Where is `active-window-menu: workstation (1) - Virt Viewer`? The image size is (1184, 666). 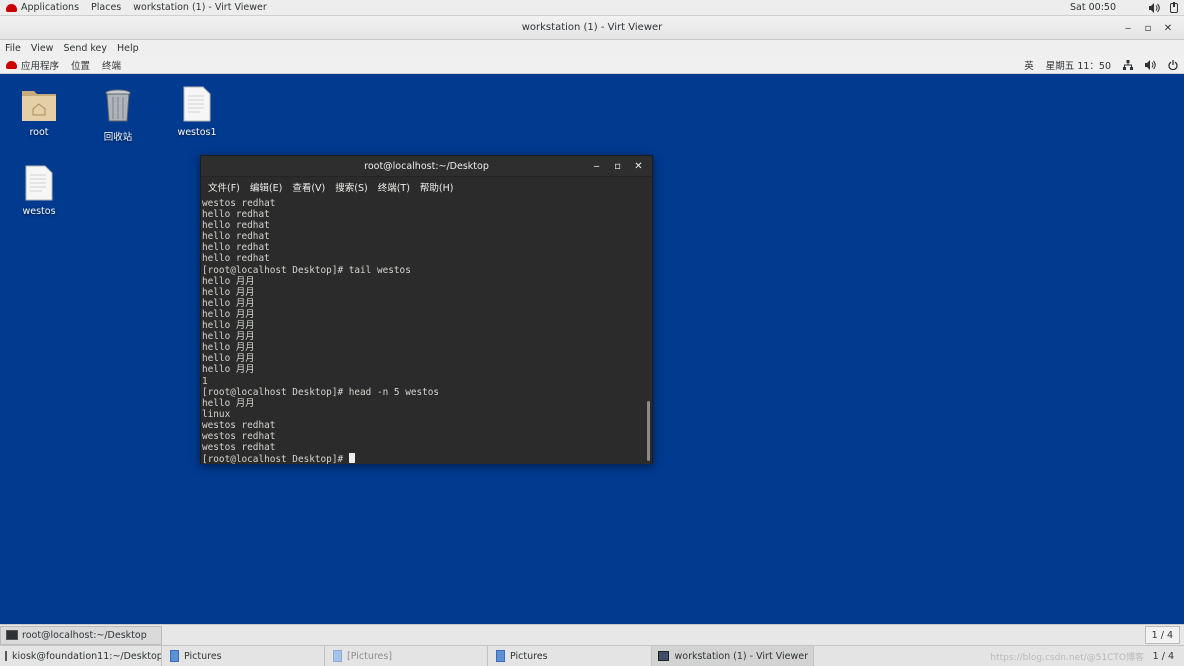
active-window-menu: workstation (1) - Virt Viewer is located at coordinates (200, 8).